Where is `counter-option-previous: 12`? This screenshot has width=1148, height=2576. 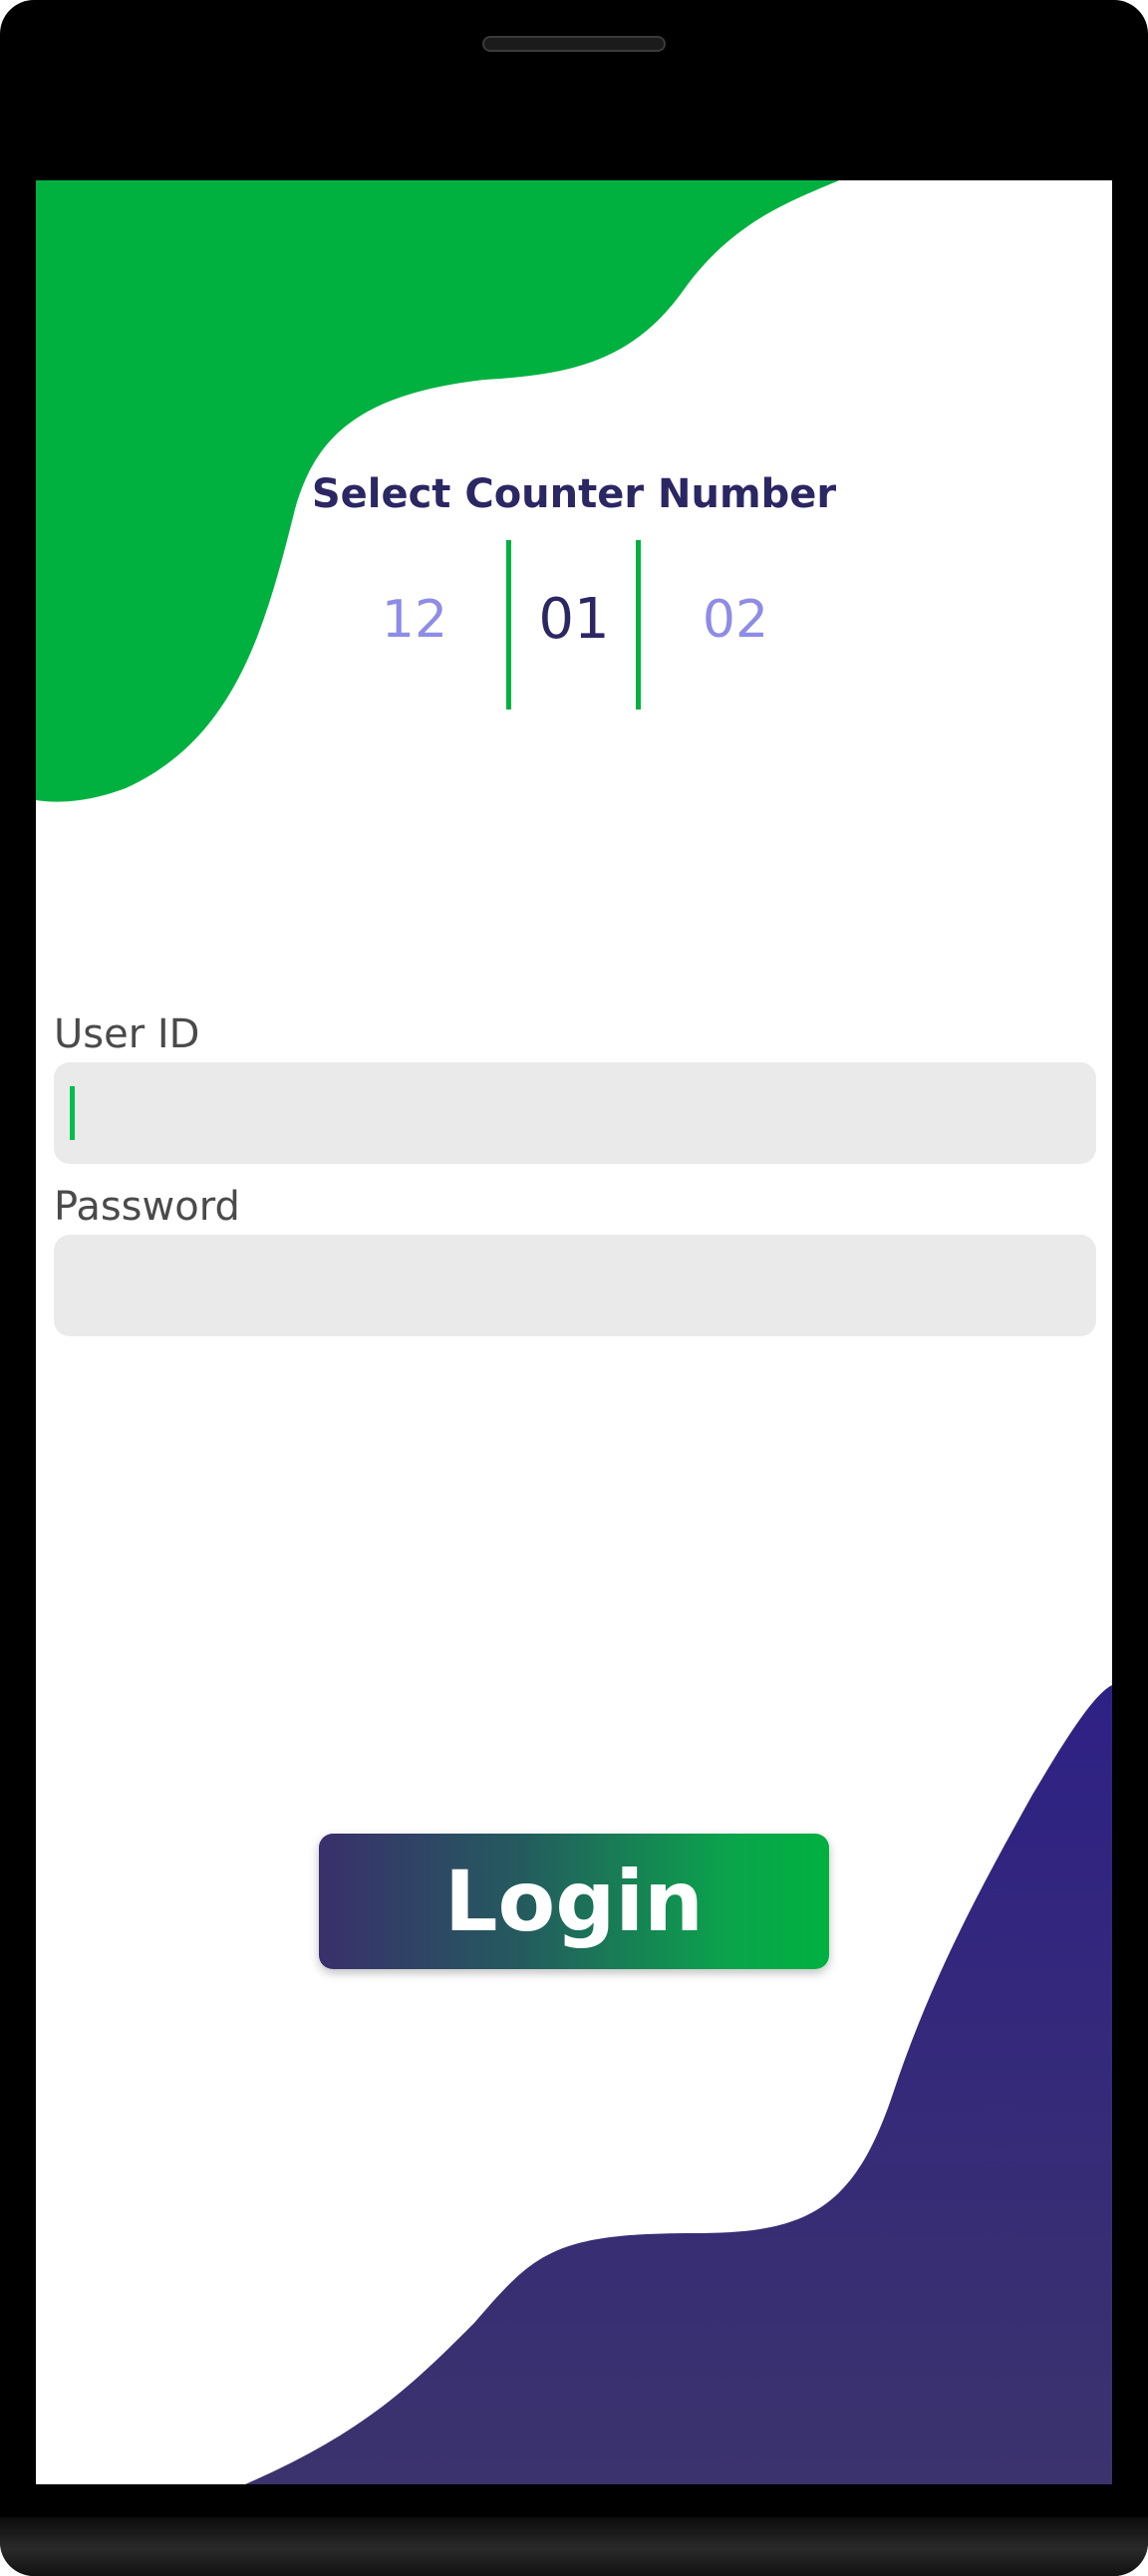
counter-option-previous: 12 is located at coordinates (414, 620).